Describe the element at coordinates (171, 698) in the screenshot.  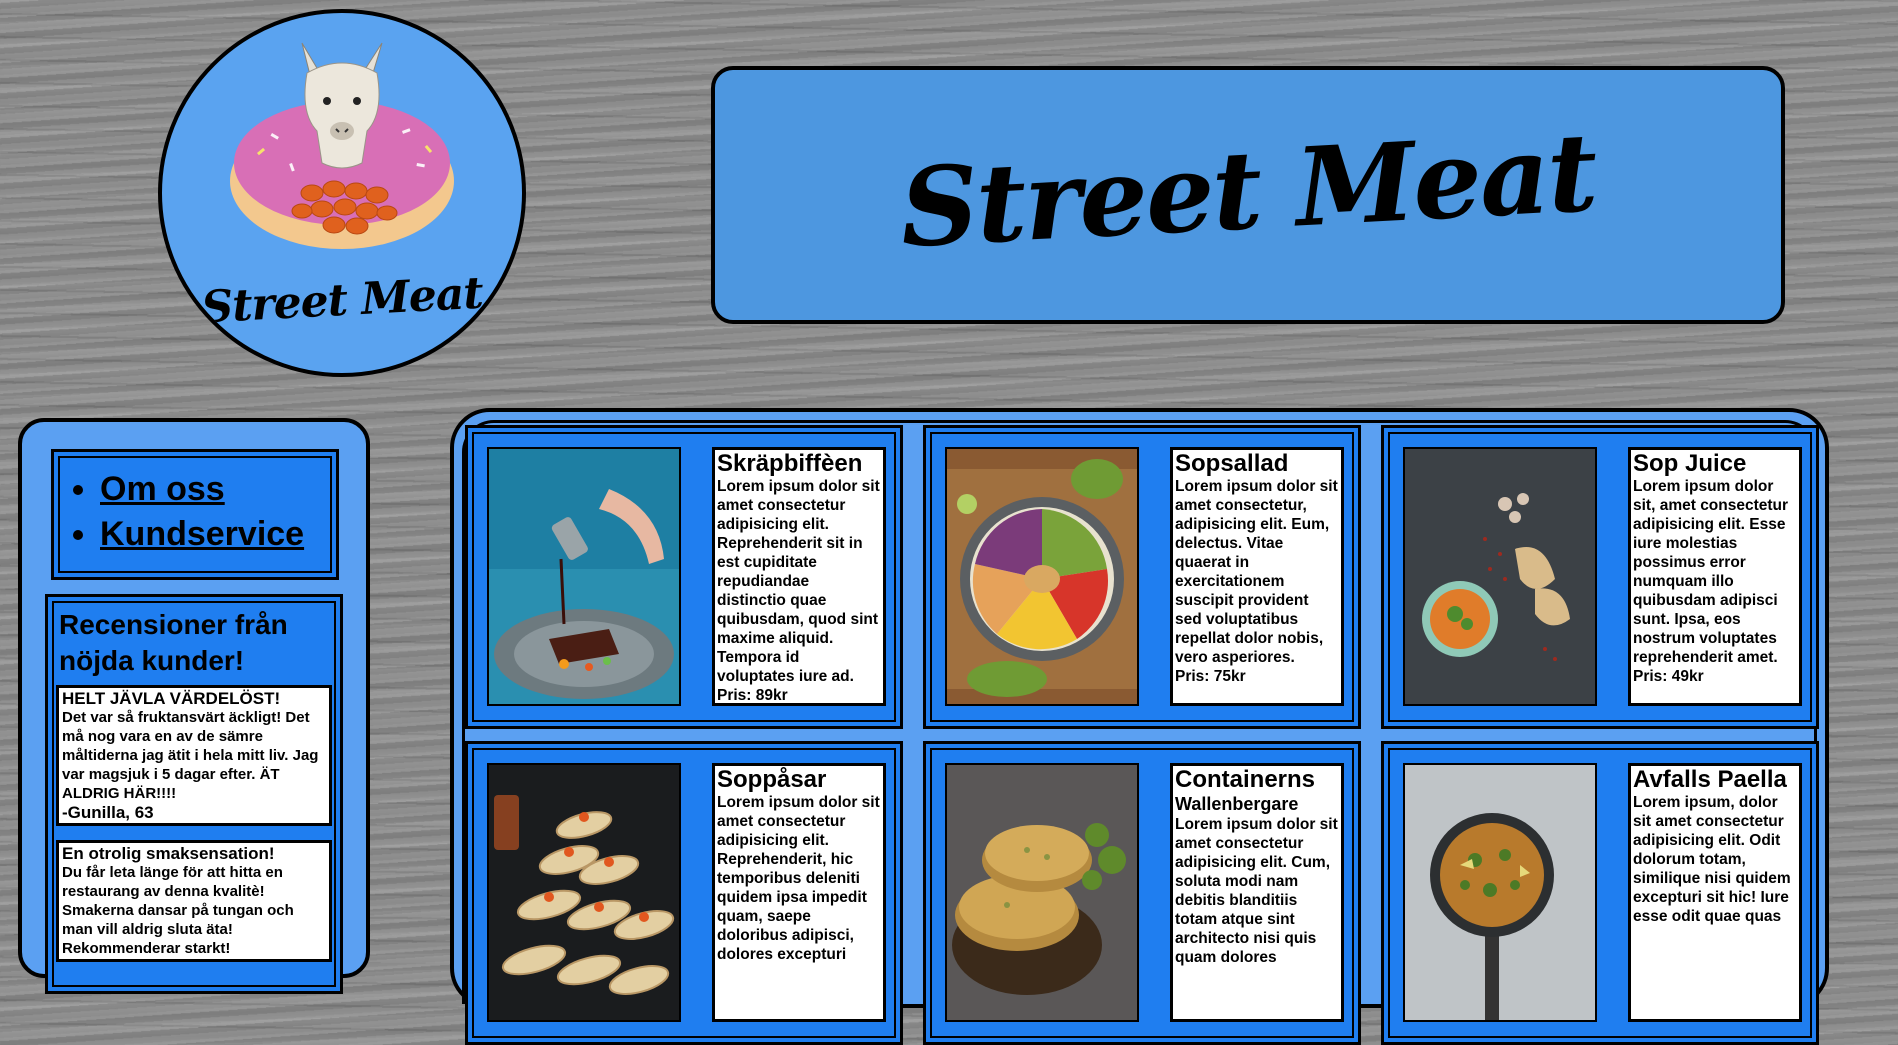
I see `review-title: HELT JÄVLA VÄRDELÖST!` at that location.